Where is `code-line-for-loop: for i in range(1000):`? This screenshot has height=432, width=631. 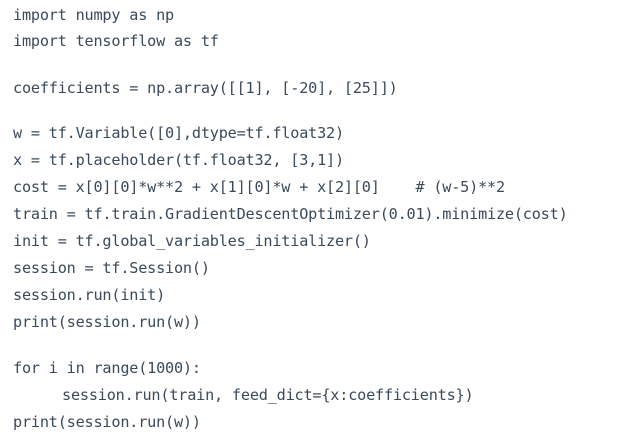 code-line-for-loop: for i in range(1000): is located at coordinates (107, 368).